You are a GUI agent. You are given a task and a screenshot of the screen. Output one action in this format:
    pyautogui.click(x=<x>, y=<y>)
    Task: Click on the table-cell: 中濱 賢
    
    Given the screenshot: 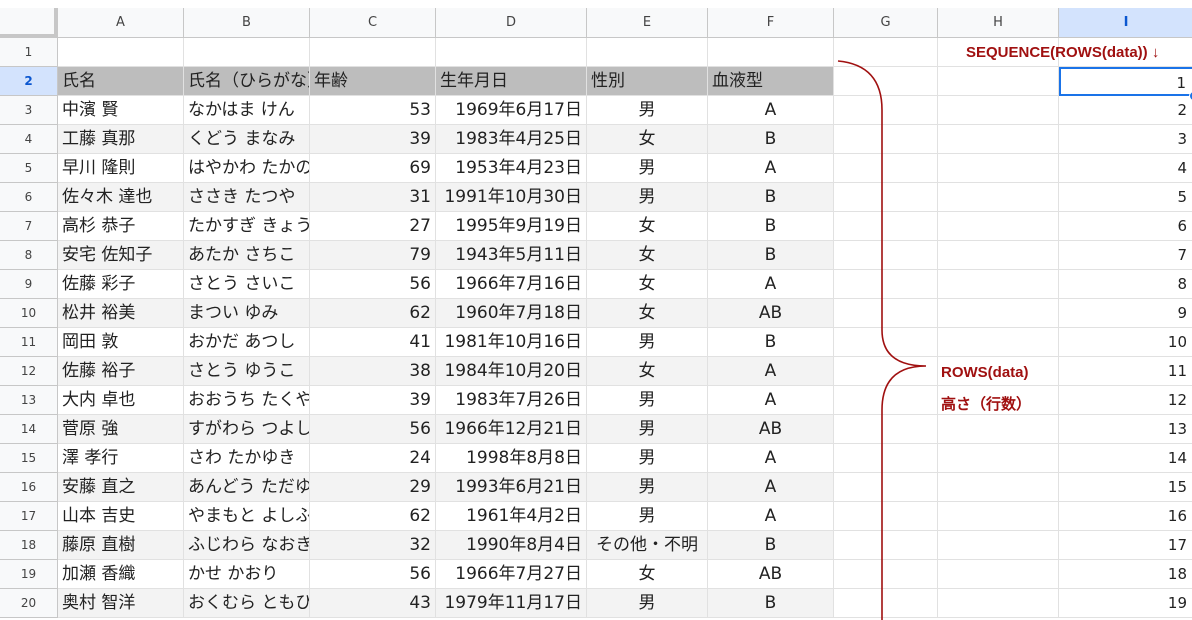 What is the action you would take?
    pyautogui.click(x=121, y=110)
    